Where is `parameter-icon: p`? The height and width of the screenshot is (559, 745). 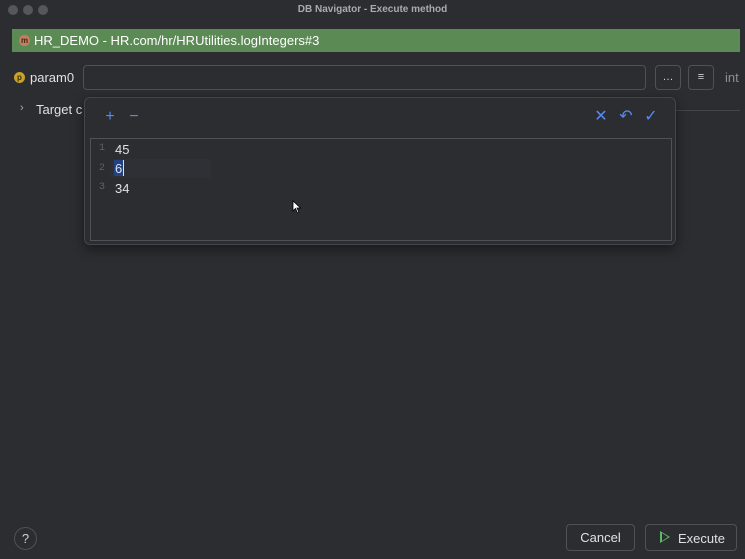 parameter-icon: p is located at coordinates (19, 77).